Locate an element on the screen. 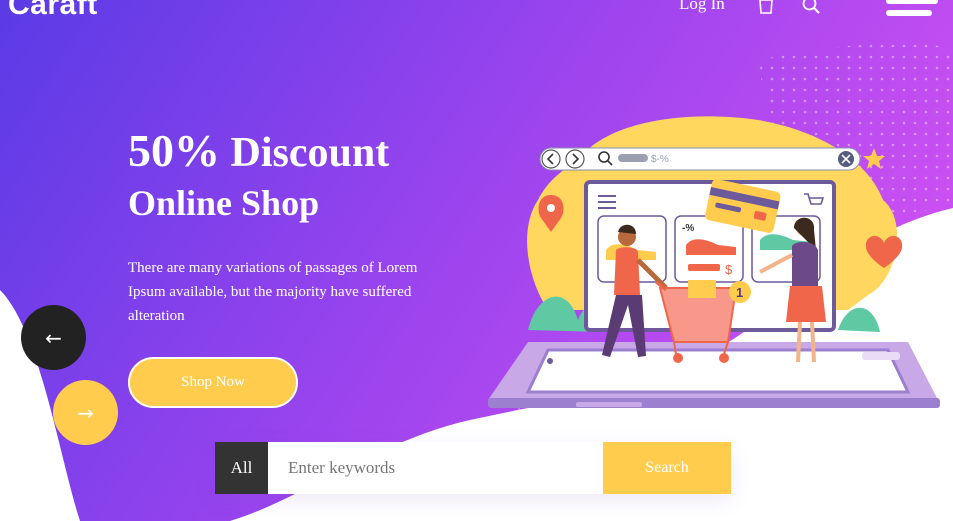 This screenshot has height=521, width=953. shop-now-button: Shop Now is located at coordinates (213, 382).